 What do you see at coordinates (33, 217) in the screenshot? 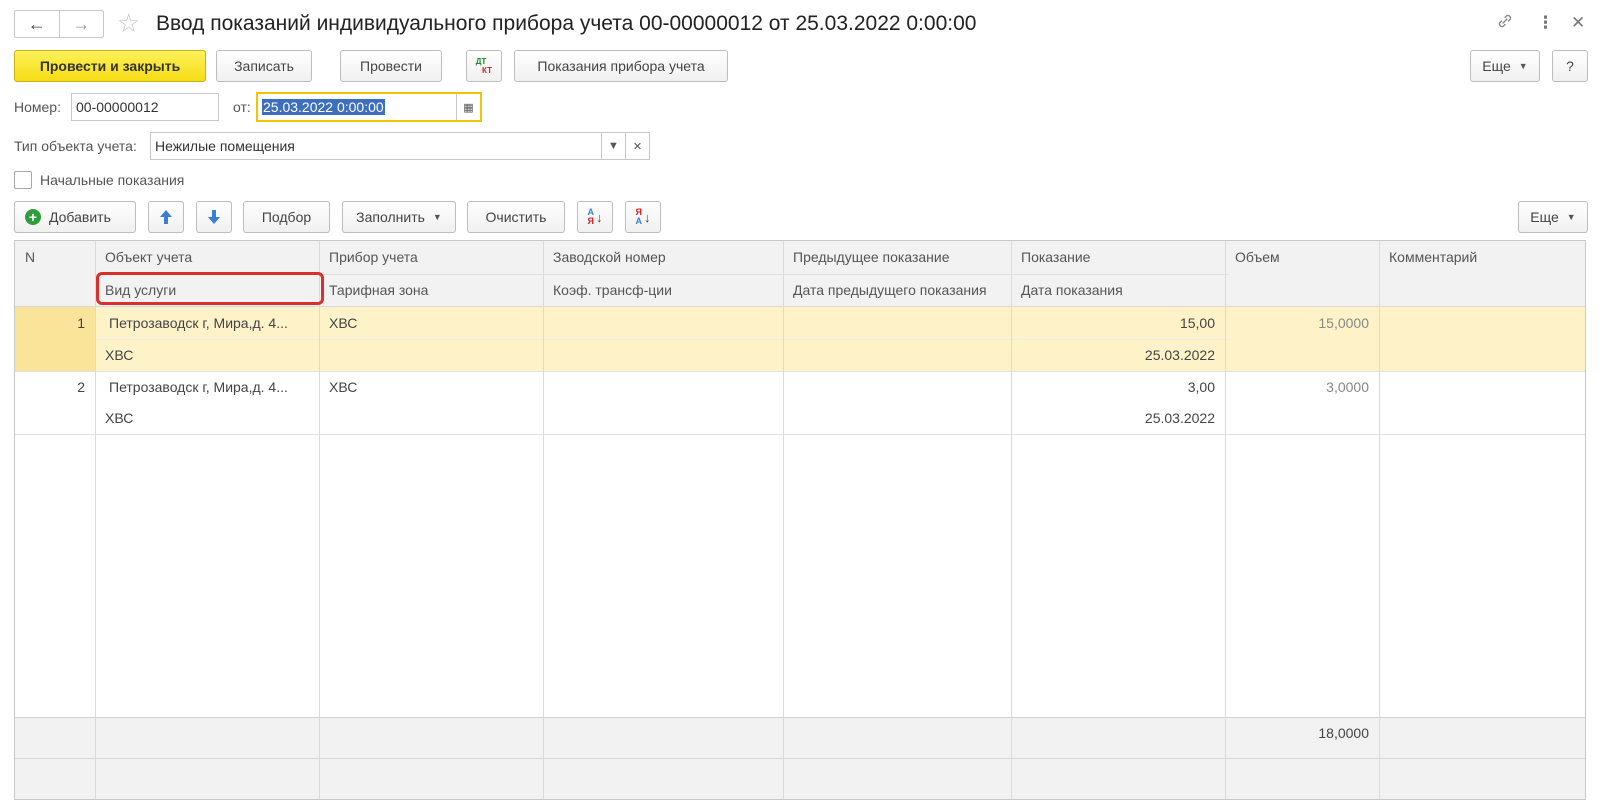
I see `plus-circle-icon: +` at bounding box center [33, 217].